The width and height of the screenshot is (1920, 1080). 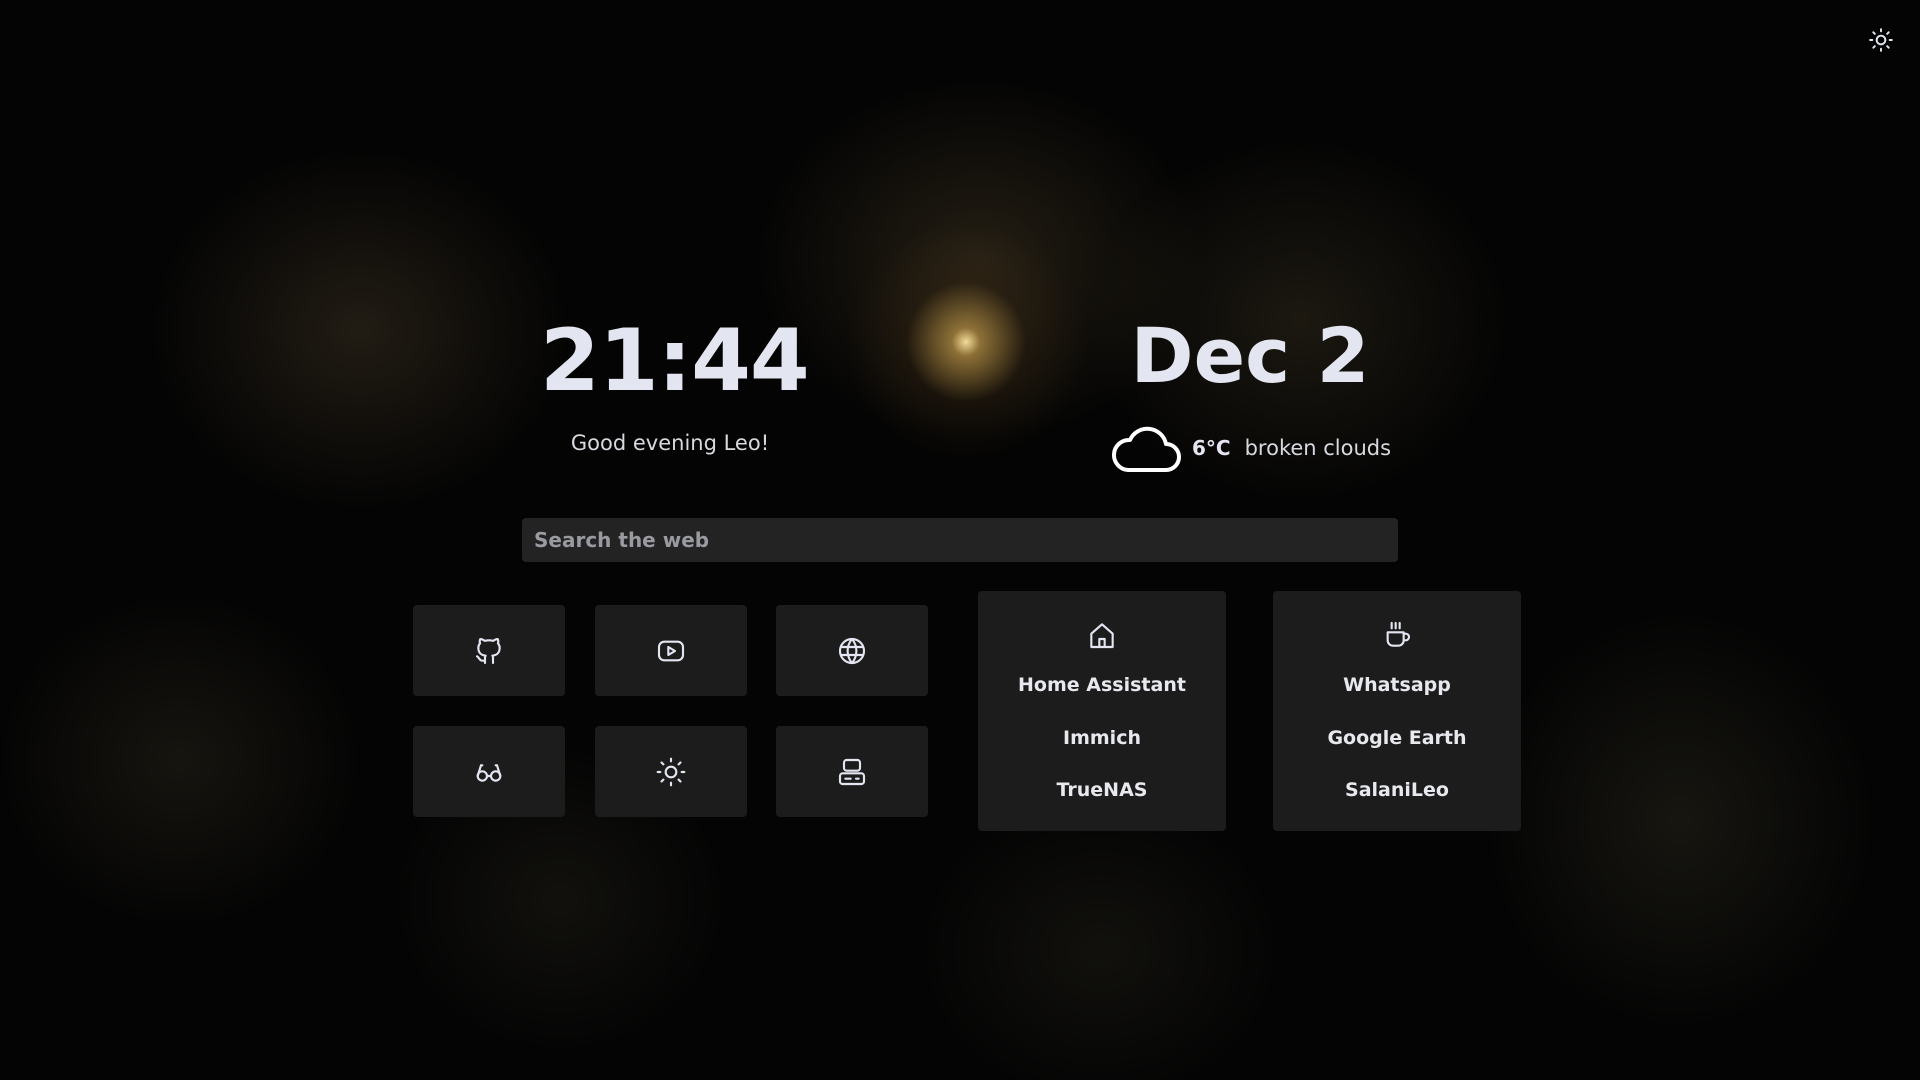 I want to click on server-link-tile, so click(x=852, y=771).